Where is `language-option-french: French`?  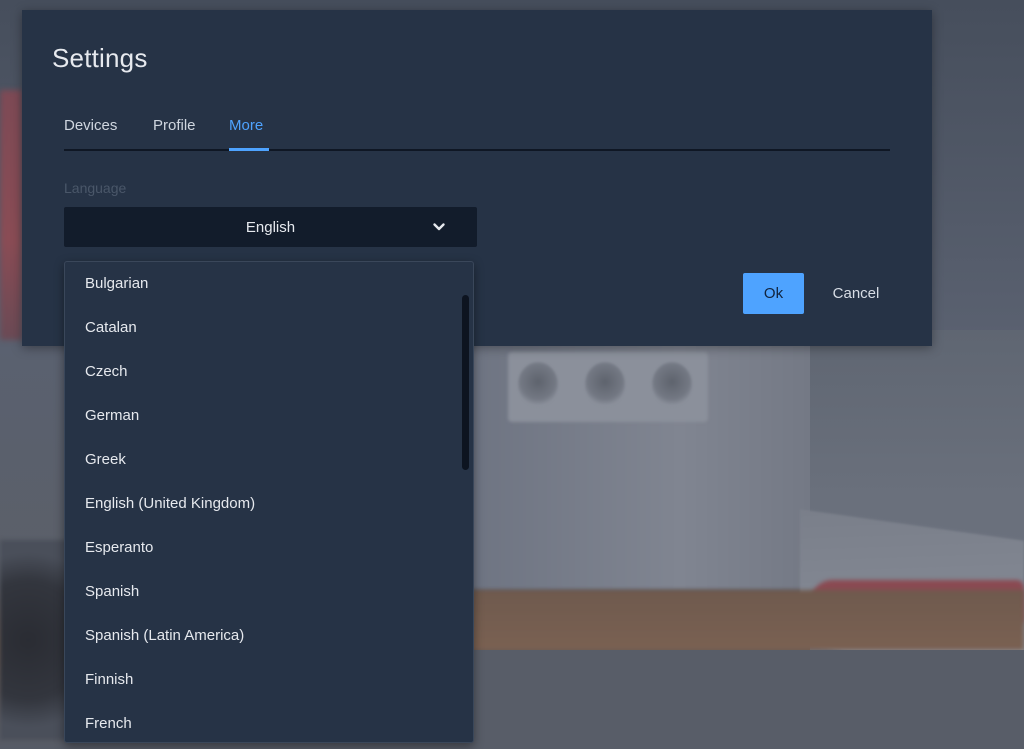 language-option-french: French is located at coordinates (265, 722).